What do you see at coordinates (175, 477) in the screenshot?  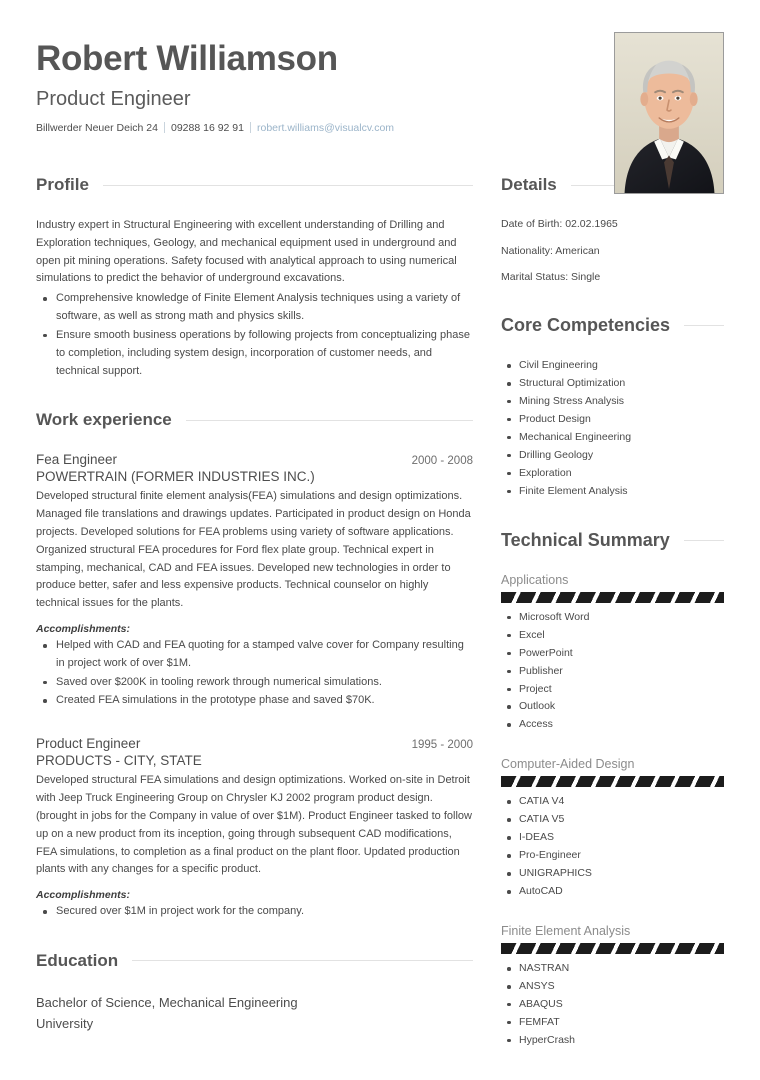 I see `job-company: POWERTRAIN (FORMER INDUSTRIES INC.)` at bounding box center [175, 477].